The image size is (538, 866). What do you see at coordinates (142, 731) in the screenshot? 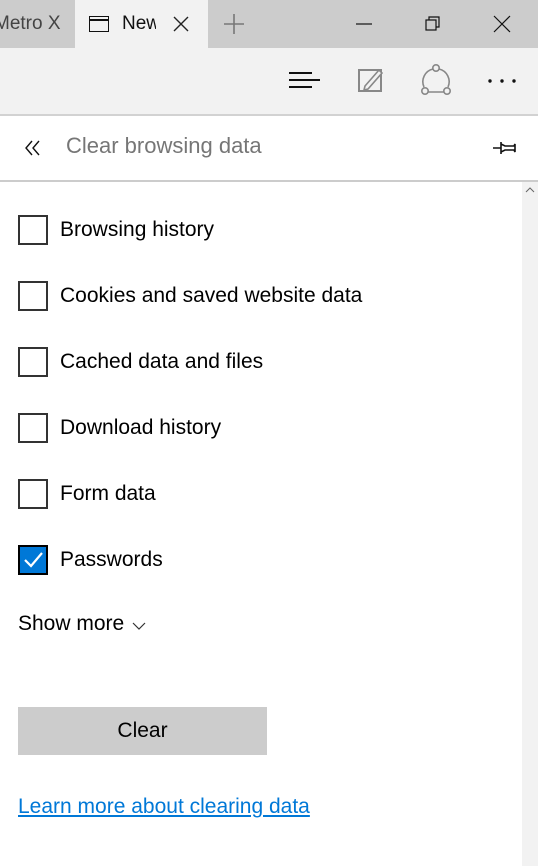
I see `clear-button: Clear` at bounding box center [142, 731].